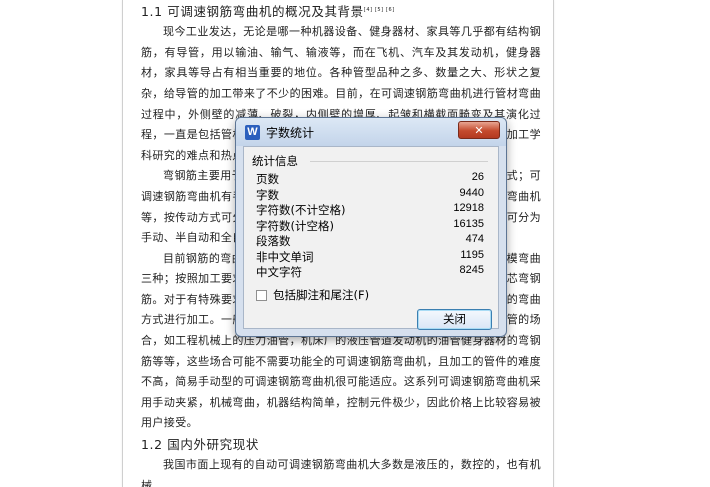  Describe the element at coordinates (267, 194) in the screenshot. I see `stat-label: 字数` at that location.